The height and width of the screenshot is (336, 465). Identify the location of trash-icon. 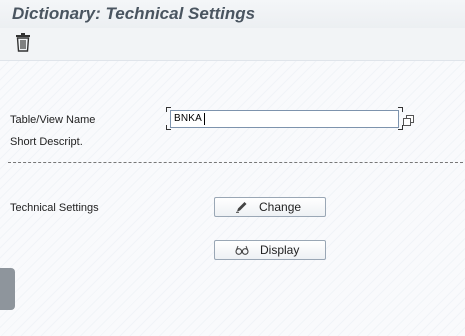
(23, 43).